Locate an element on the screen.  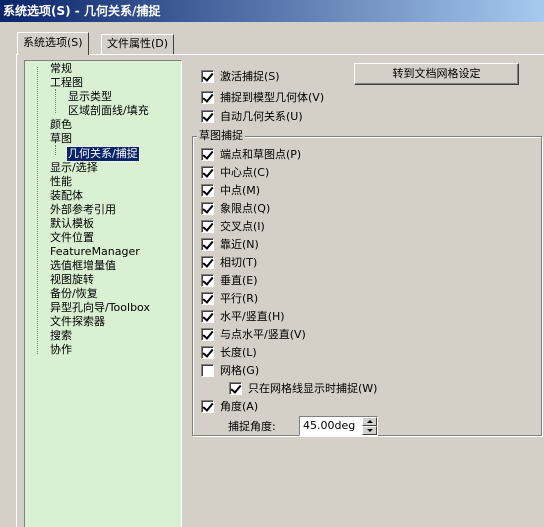
option-label: 与点水平/竖直(V) is located at coordinates (263, 334).